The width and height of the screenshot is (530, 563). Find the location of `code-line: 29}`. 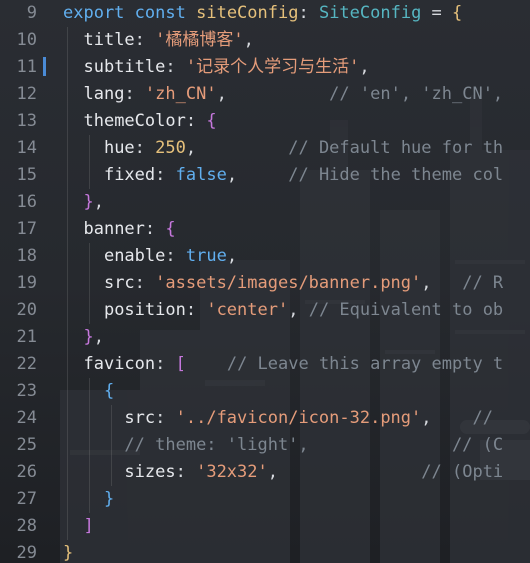

code-line: 29} is located at coordinates (265, 551).